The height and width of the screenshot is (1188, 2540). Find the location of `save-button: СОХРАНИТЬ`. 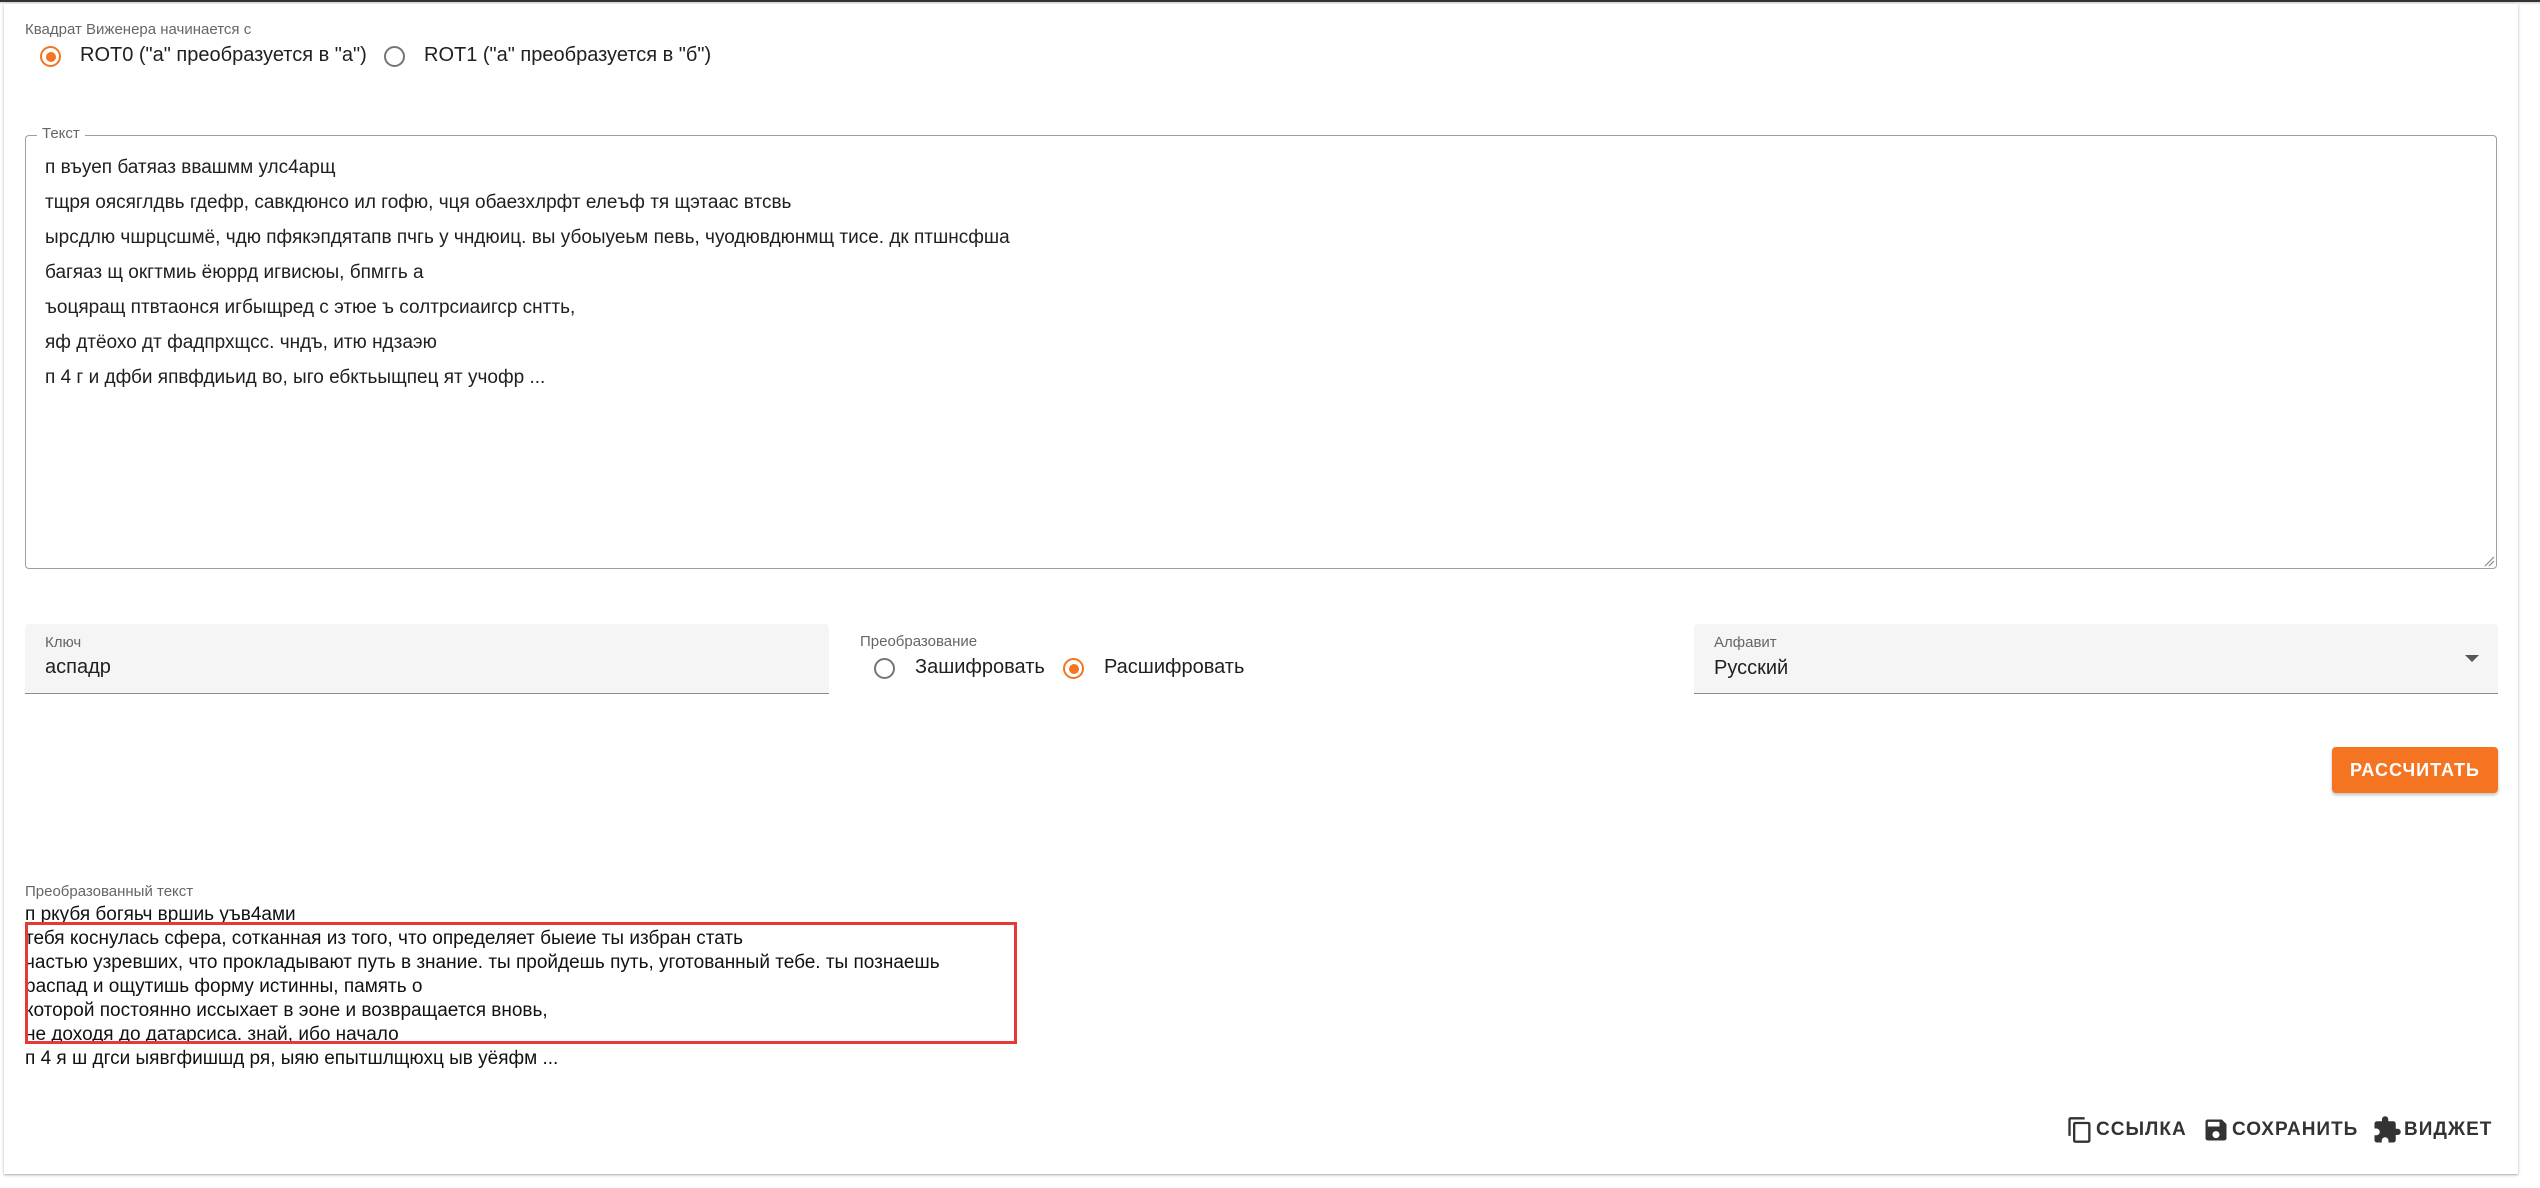

save-button: СОХРАНИТЬ is located at coordinates (2280, 1130).